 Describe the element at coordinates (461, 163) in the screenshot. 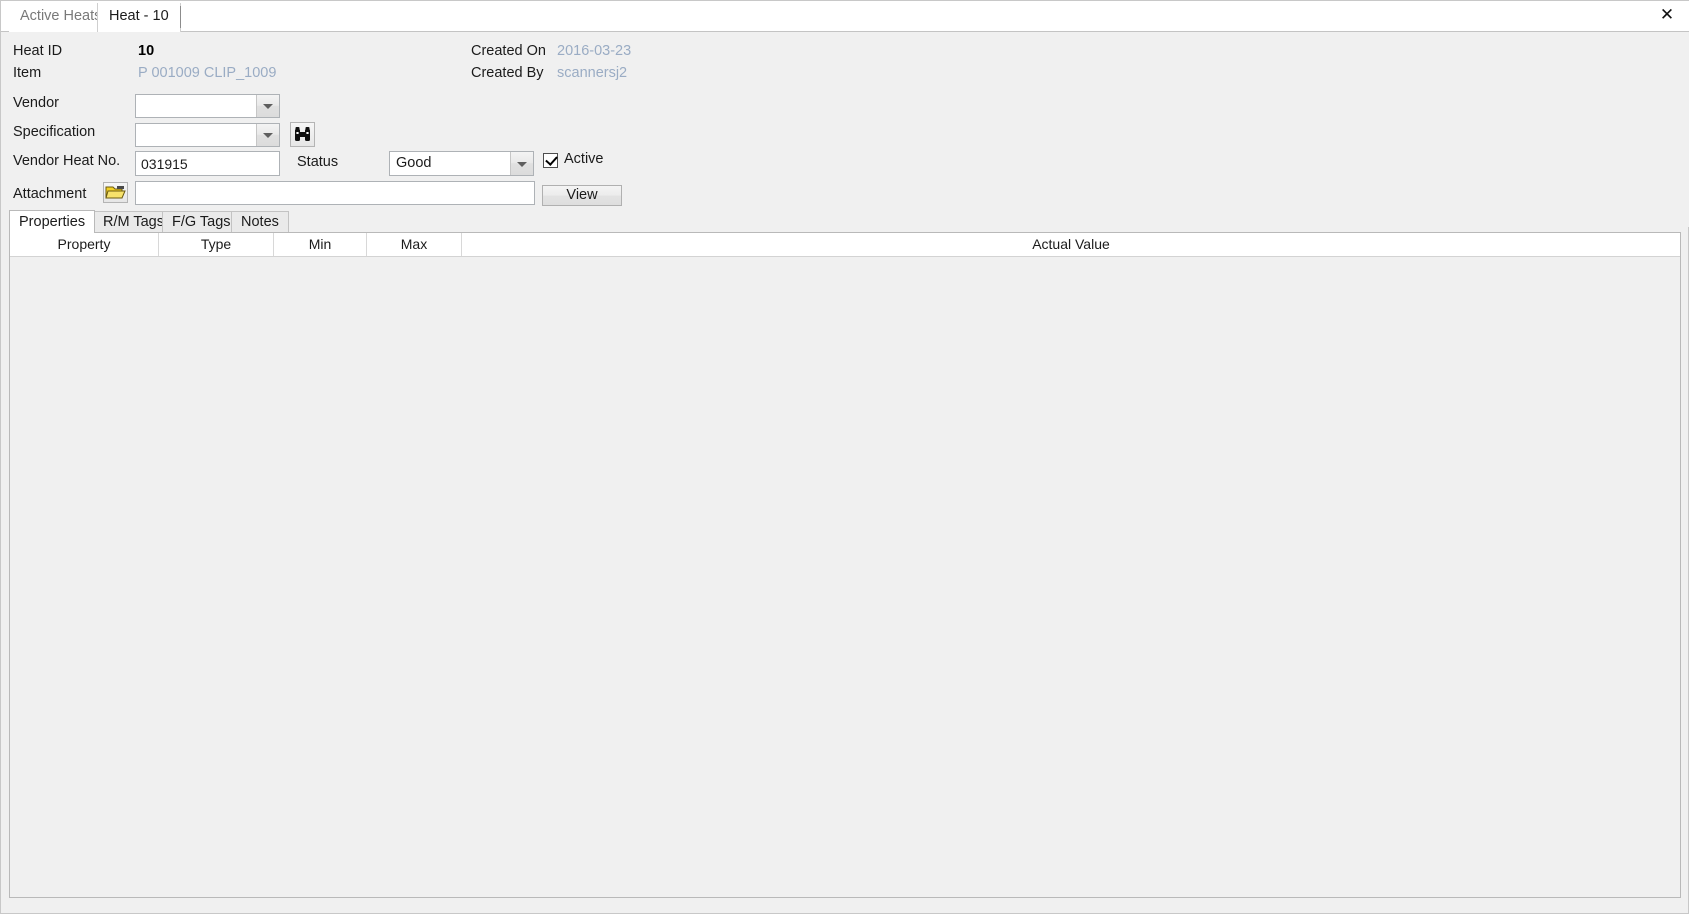

I see `status-dropdown: Good` at that location.